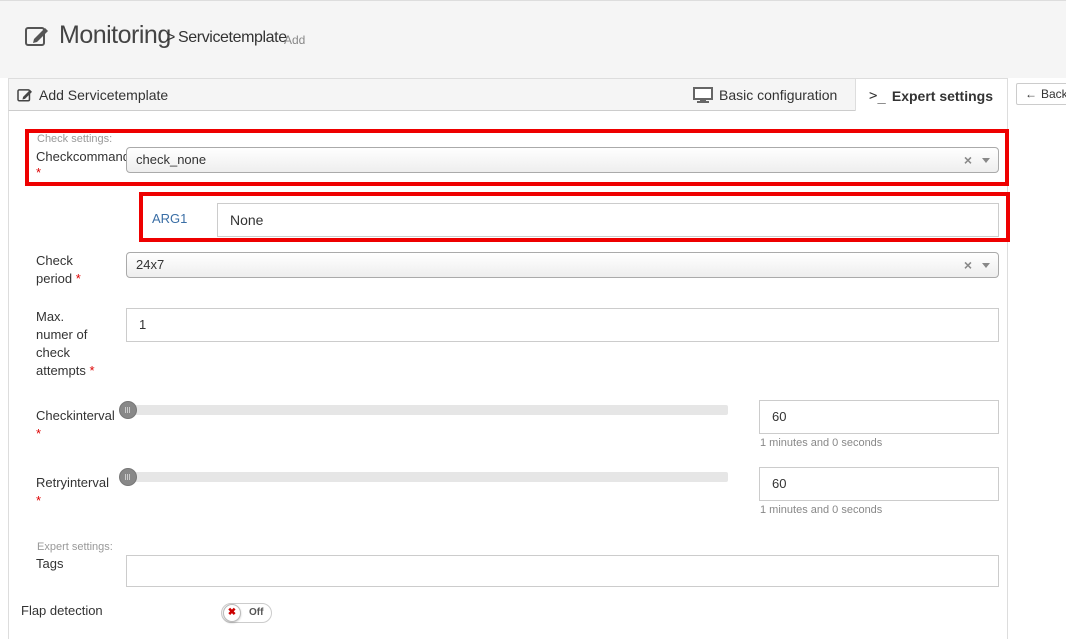 The width and height of the screenshot is (1066, 639). What do you see at coordinates (75, 424) in the screenshot?
I see `checkinterval-label: Checkinterval *` at bounding box center [75, 424].